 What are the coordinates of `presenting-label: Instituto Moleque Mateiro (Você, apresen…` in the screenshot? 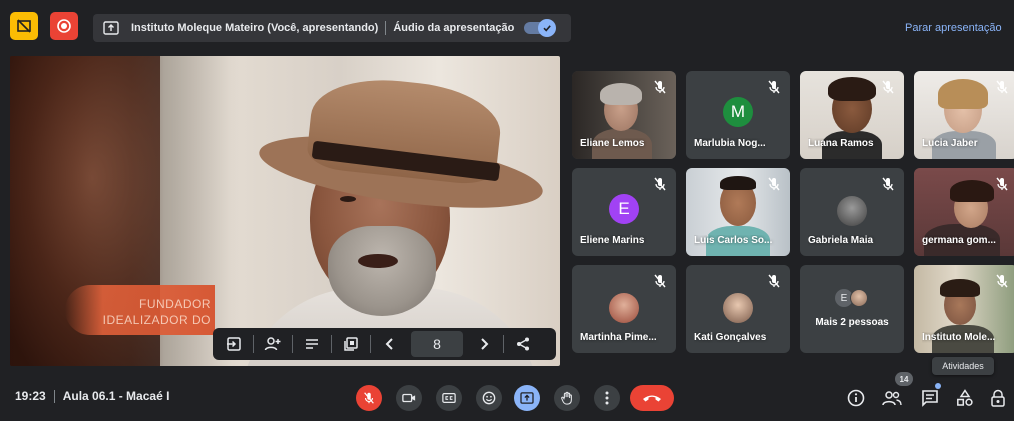 It's located at (255, 28).